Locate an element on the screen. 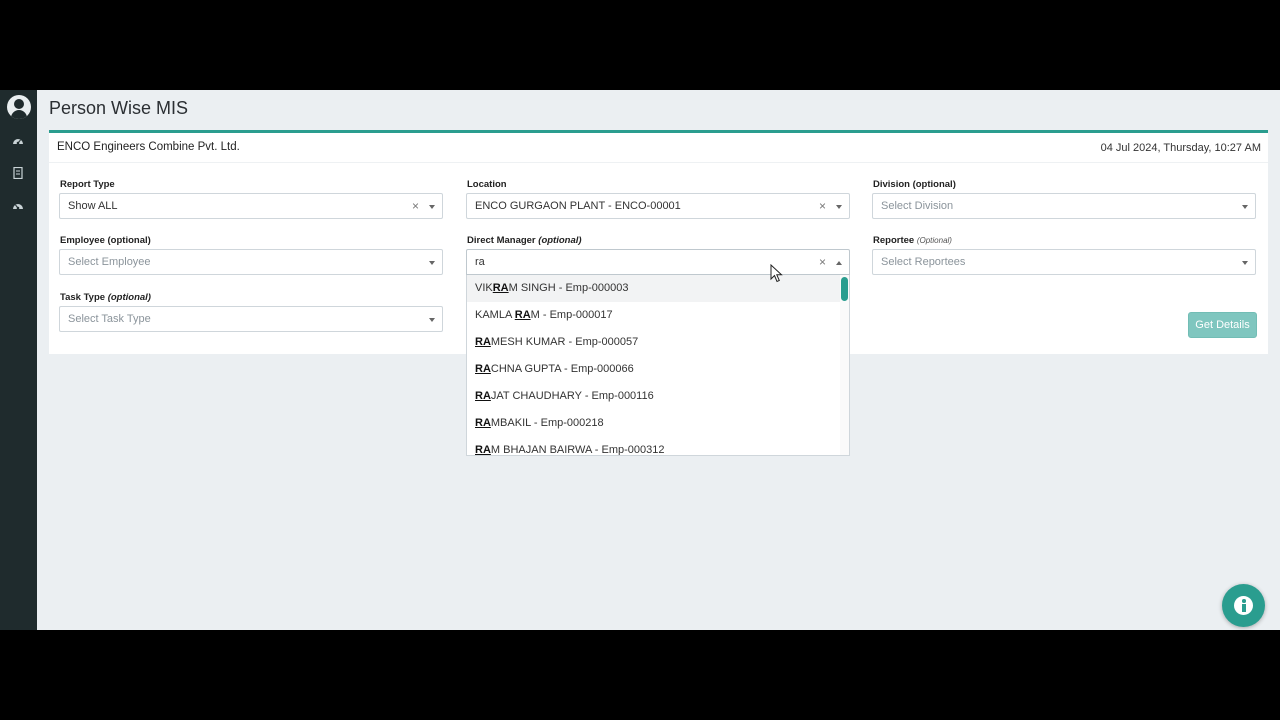  report-type-label: Report Type is located at coordinates (87, 184).